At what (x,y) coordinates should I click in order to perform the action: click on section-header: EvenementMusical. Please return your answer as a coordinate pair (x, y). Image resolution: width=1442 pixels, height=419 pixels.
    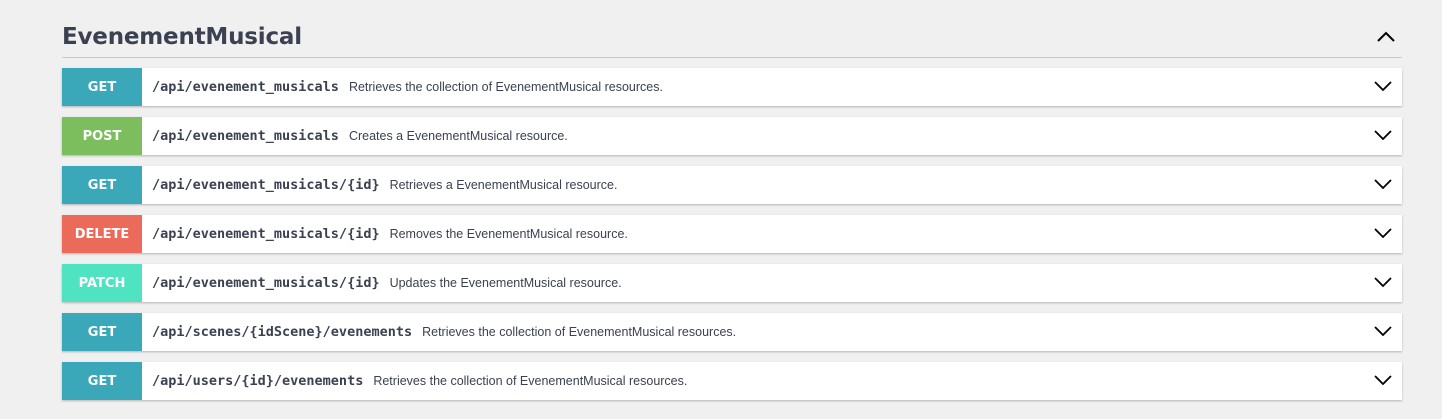
    Looking at the image, I should click on (732, 29).